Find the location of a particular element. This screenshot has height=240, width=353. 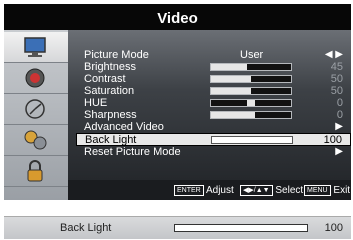

rail-item-setup is located at coordinates (36, 109).